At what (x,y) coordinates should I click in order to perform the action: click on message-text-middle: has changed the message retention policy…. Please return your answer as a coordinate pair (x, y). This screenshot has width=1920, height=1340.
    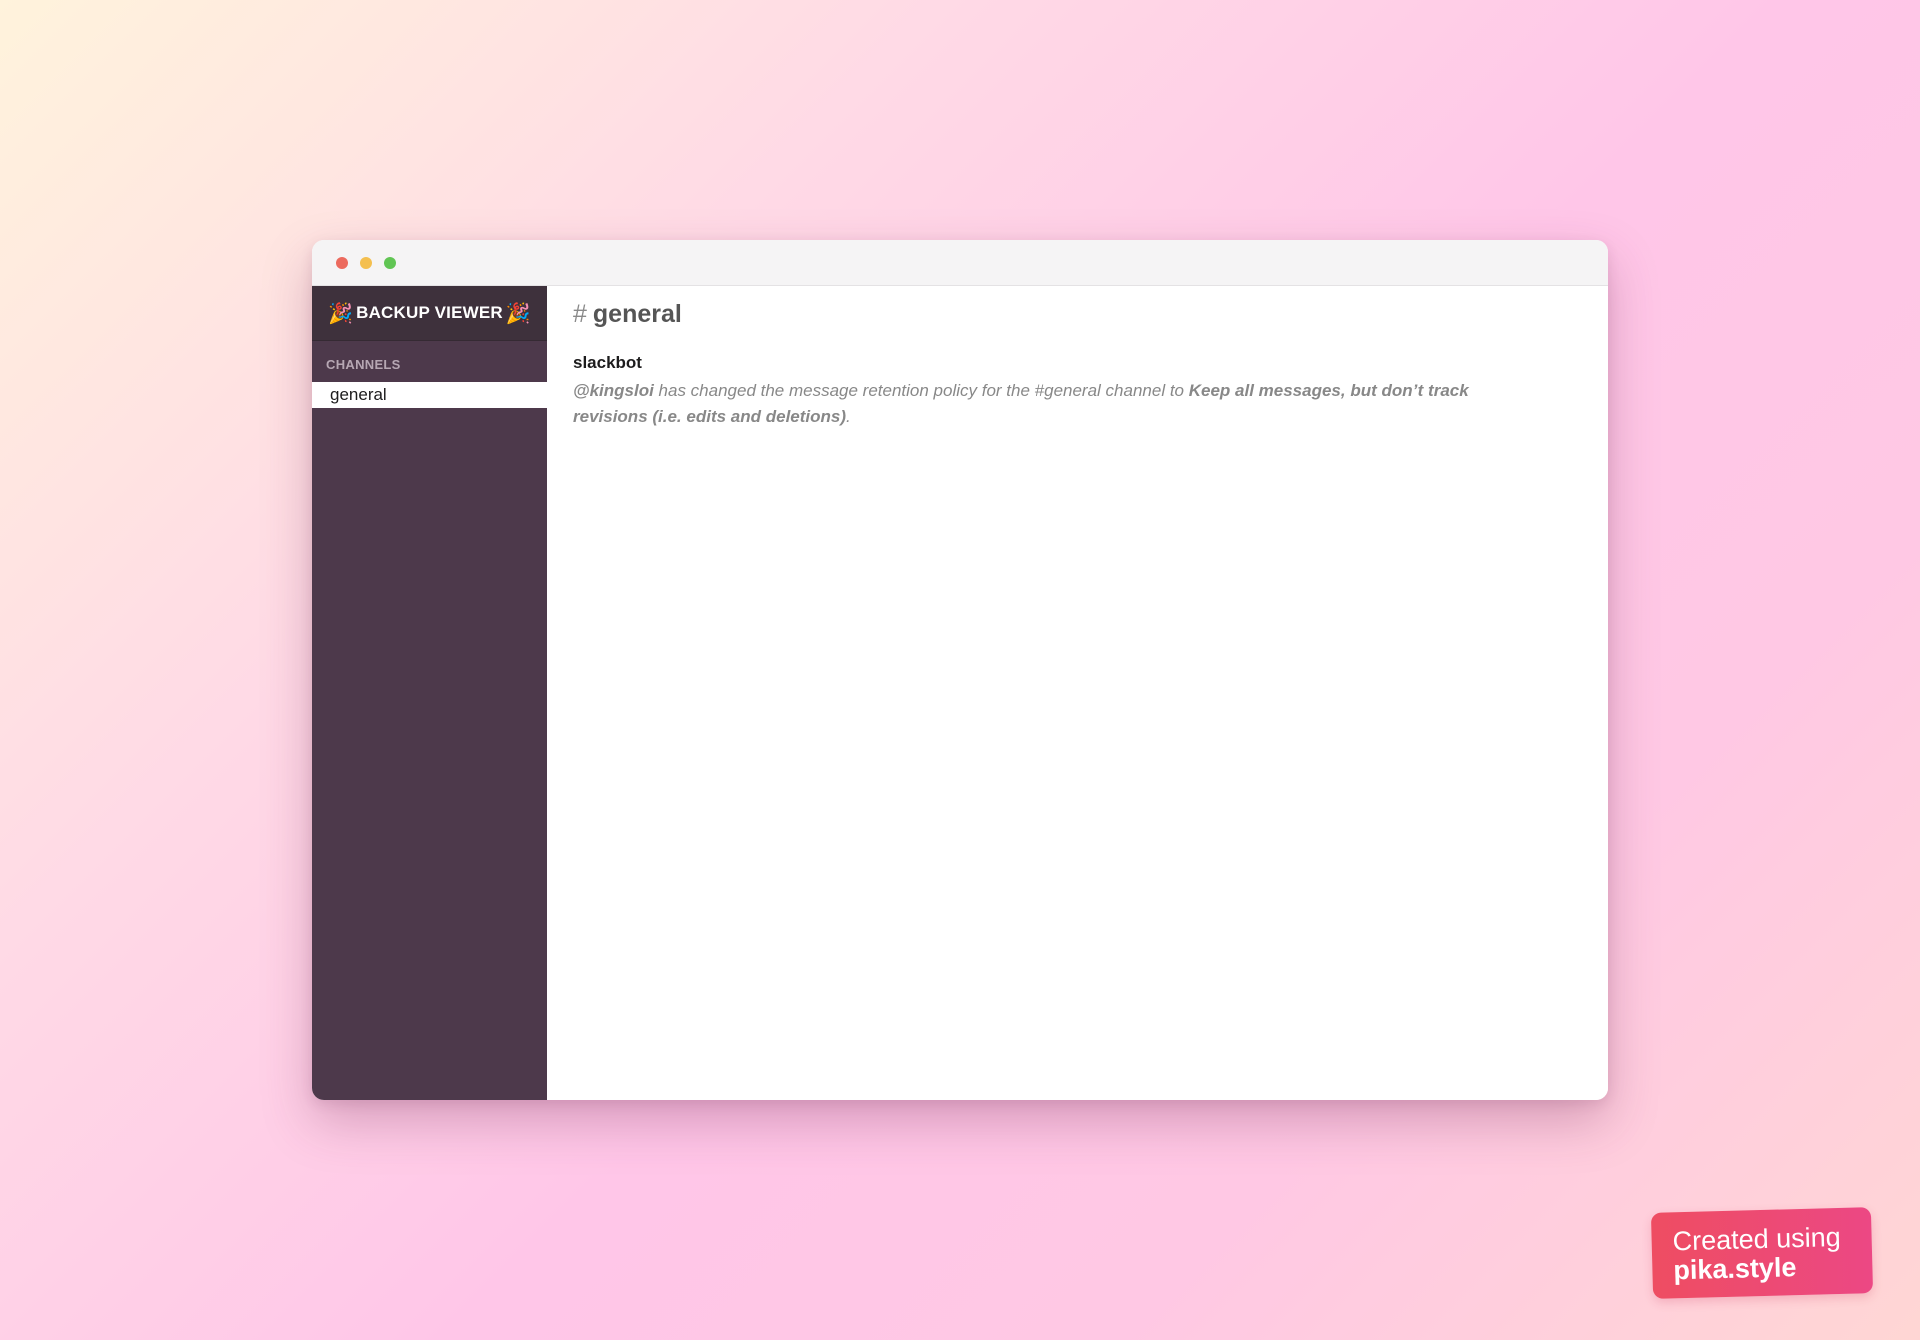
    Looking at the image, I should click on (921, 390).